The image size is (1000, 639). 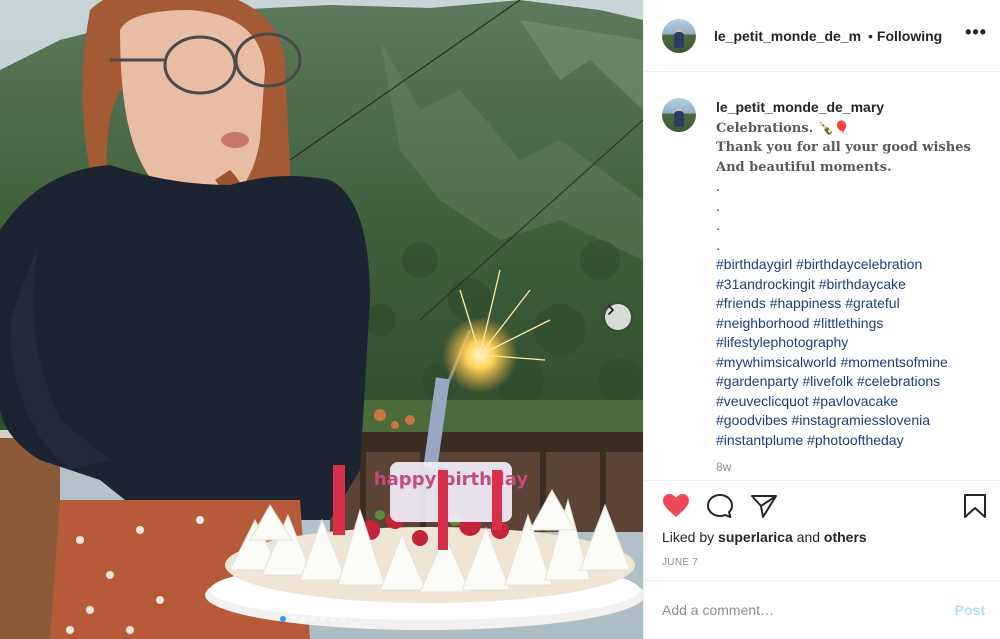 What do you see at coordinates (976, 32) in the screenshot?
I see `more-options-icon: •••` at bounding box center [976, 32].